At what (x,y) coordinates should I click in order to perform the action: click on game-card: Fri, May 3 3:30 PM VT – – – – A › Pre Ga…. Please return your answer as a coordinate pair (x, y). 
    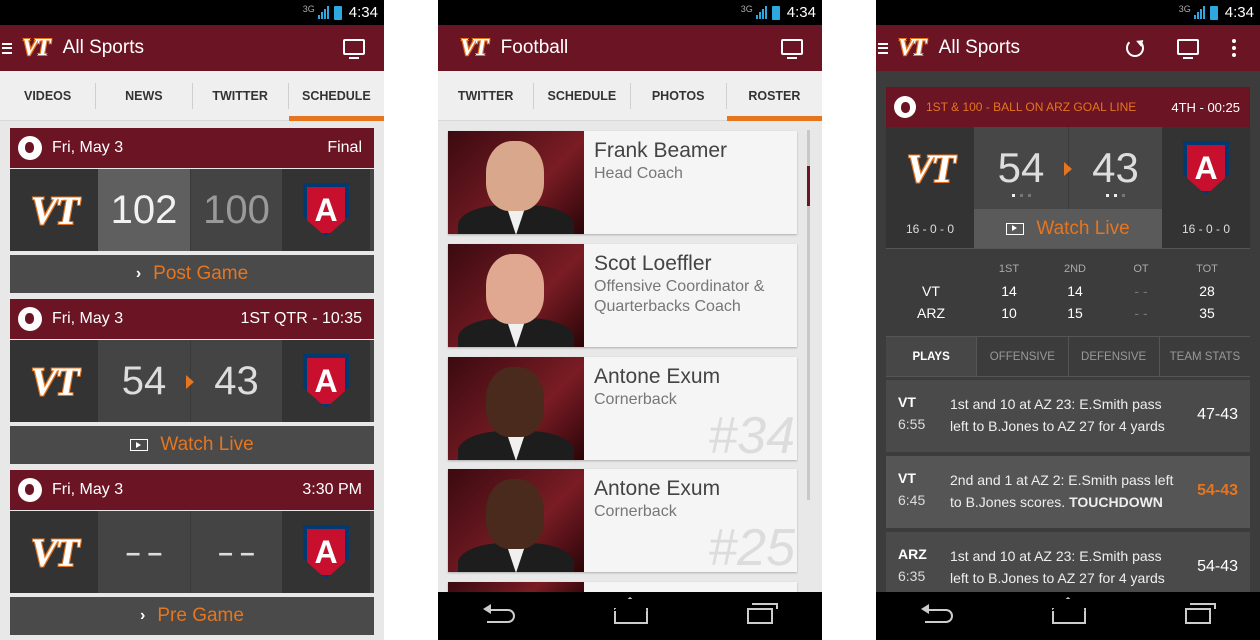
    Looking at the image, I should click on (192, 552).